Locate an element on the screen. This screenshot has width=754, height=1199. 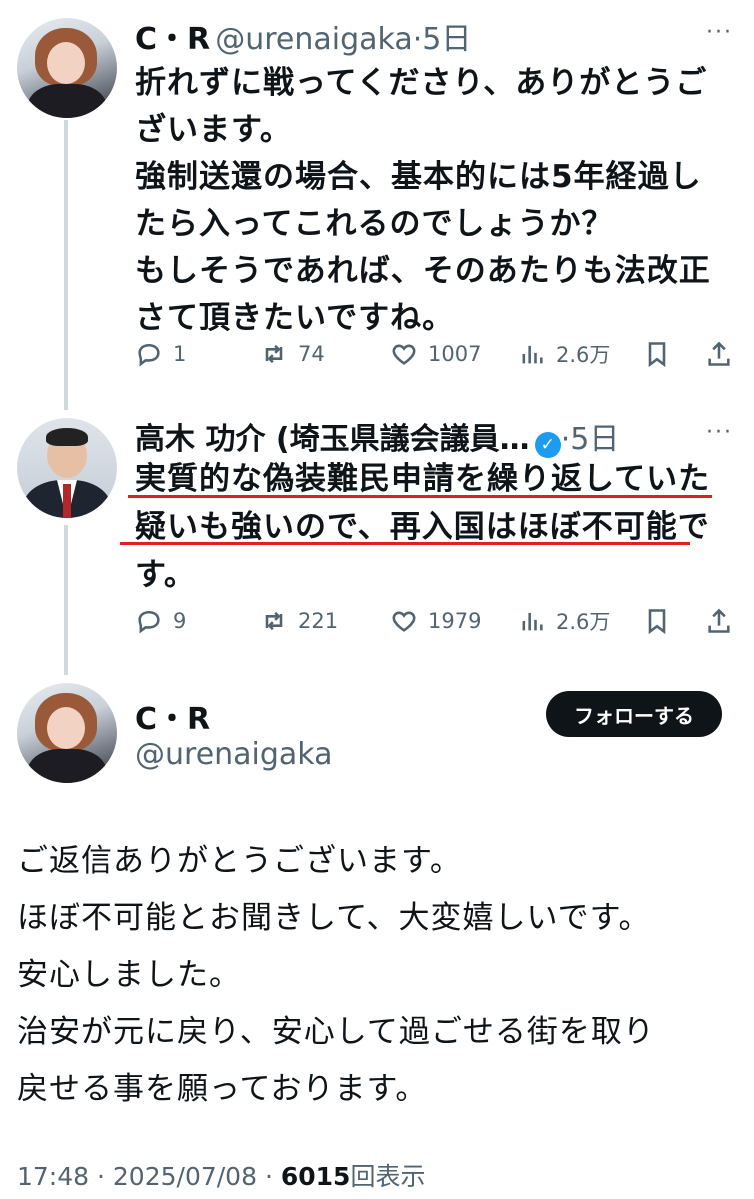
tweet-header: 高木 功介 (埼玉県議会議員… ✓ ·5日 is located at coordinates (377, 436).